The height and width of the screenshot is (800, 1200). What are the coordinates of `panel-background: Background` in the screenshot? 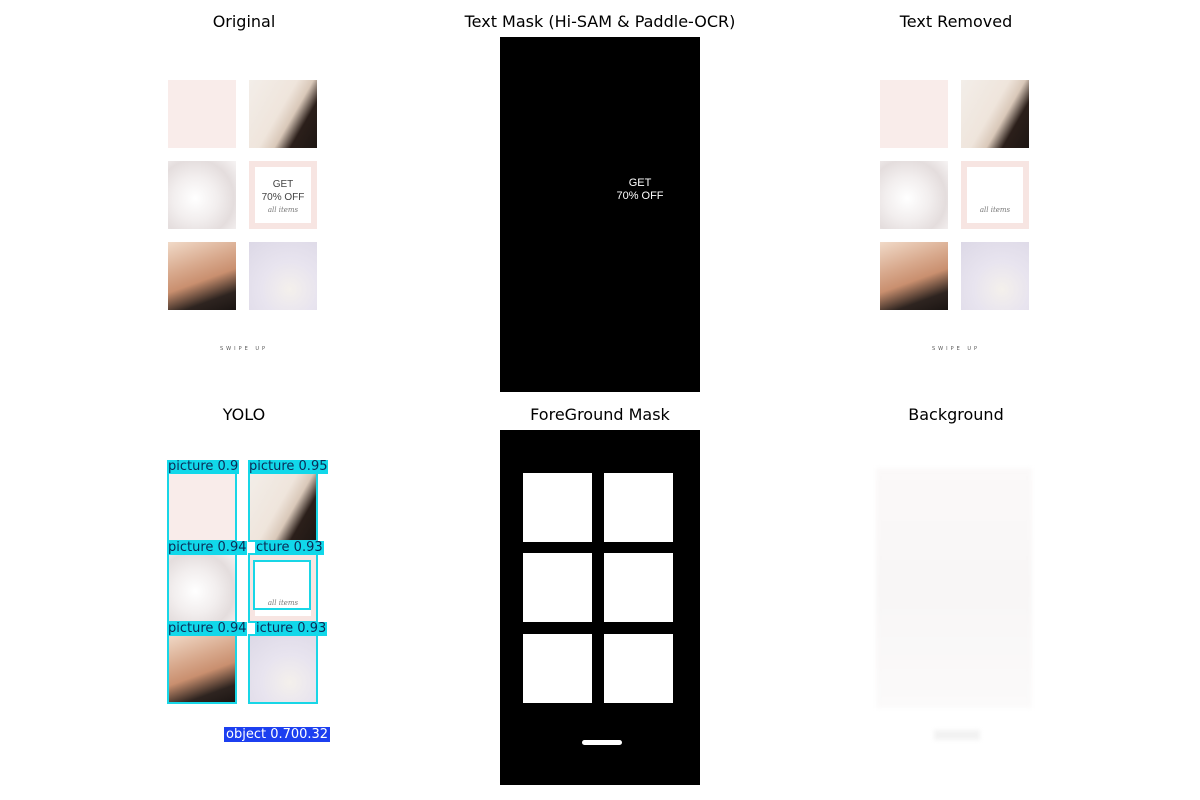 It's located at (956, 597).